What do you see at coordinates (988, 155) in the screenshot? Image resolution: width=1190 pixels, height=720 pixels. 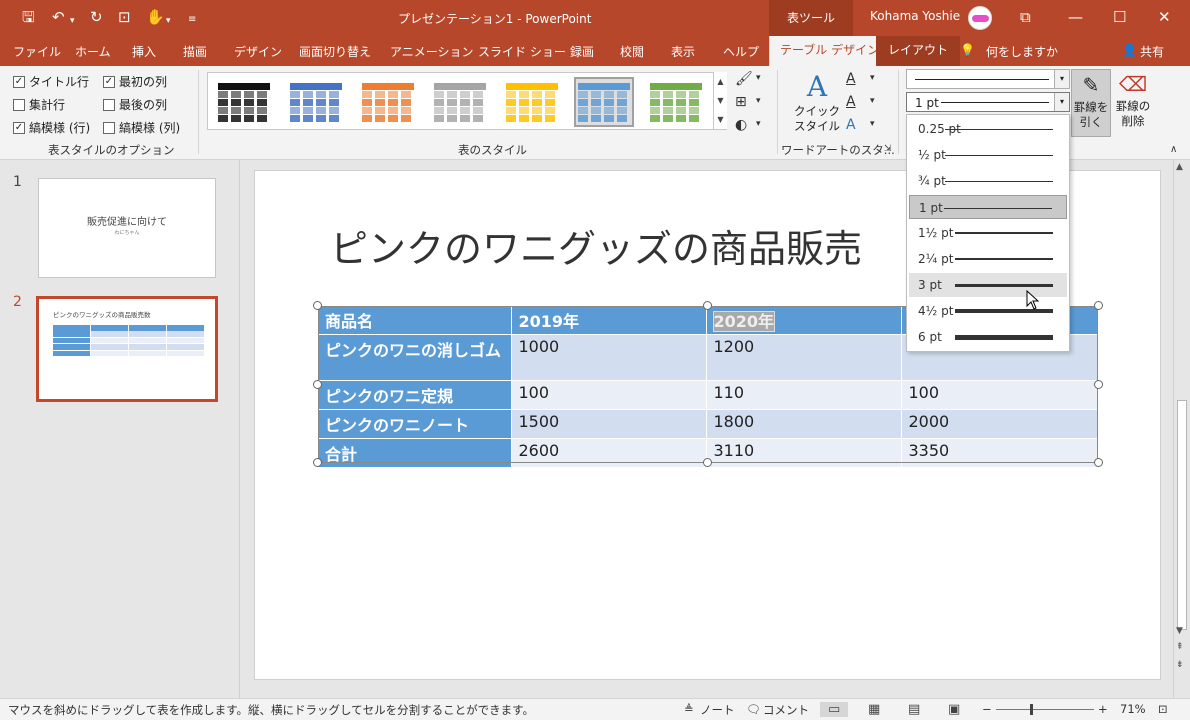 I see `pen-weight-option: ½ pt` at bounding box center [988, 155].